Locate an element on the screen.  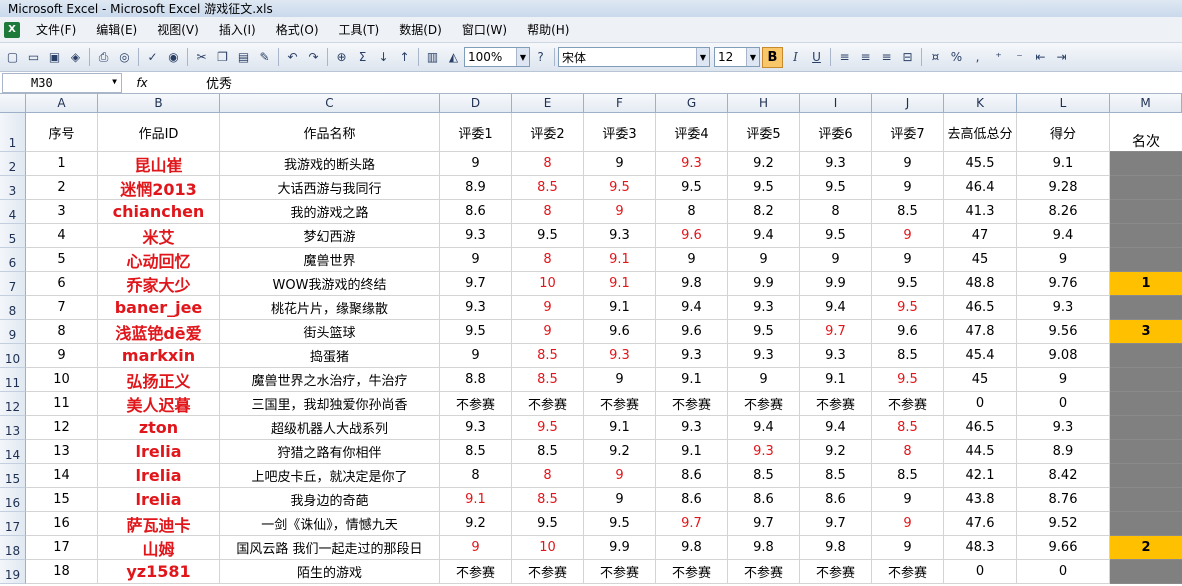
cell-c18: 国风云路 我们一起走过的那段日 is located at coordinates (330, 548).